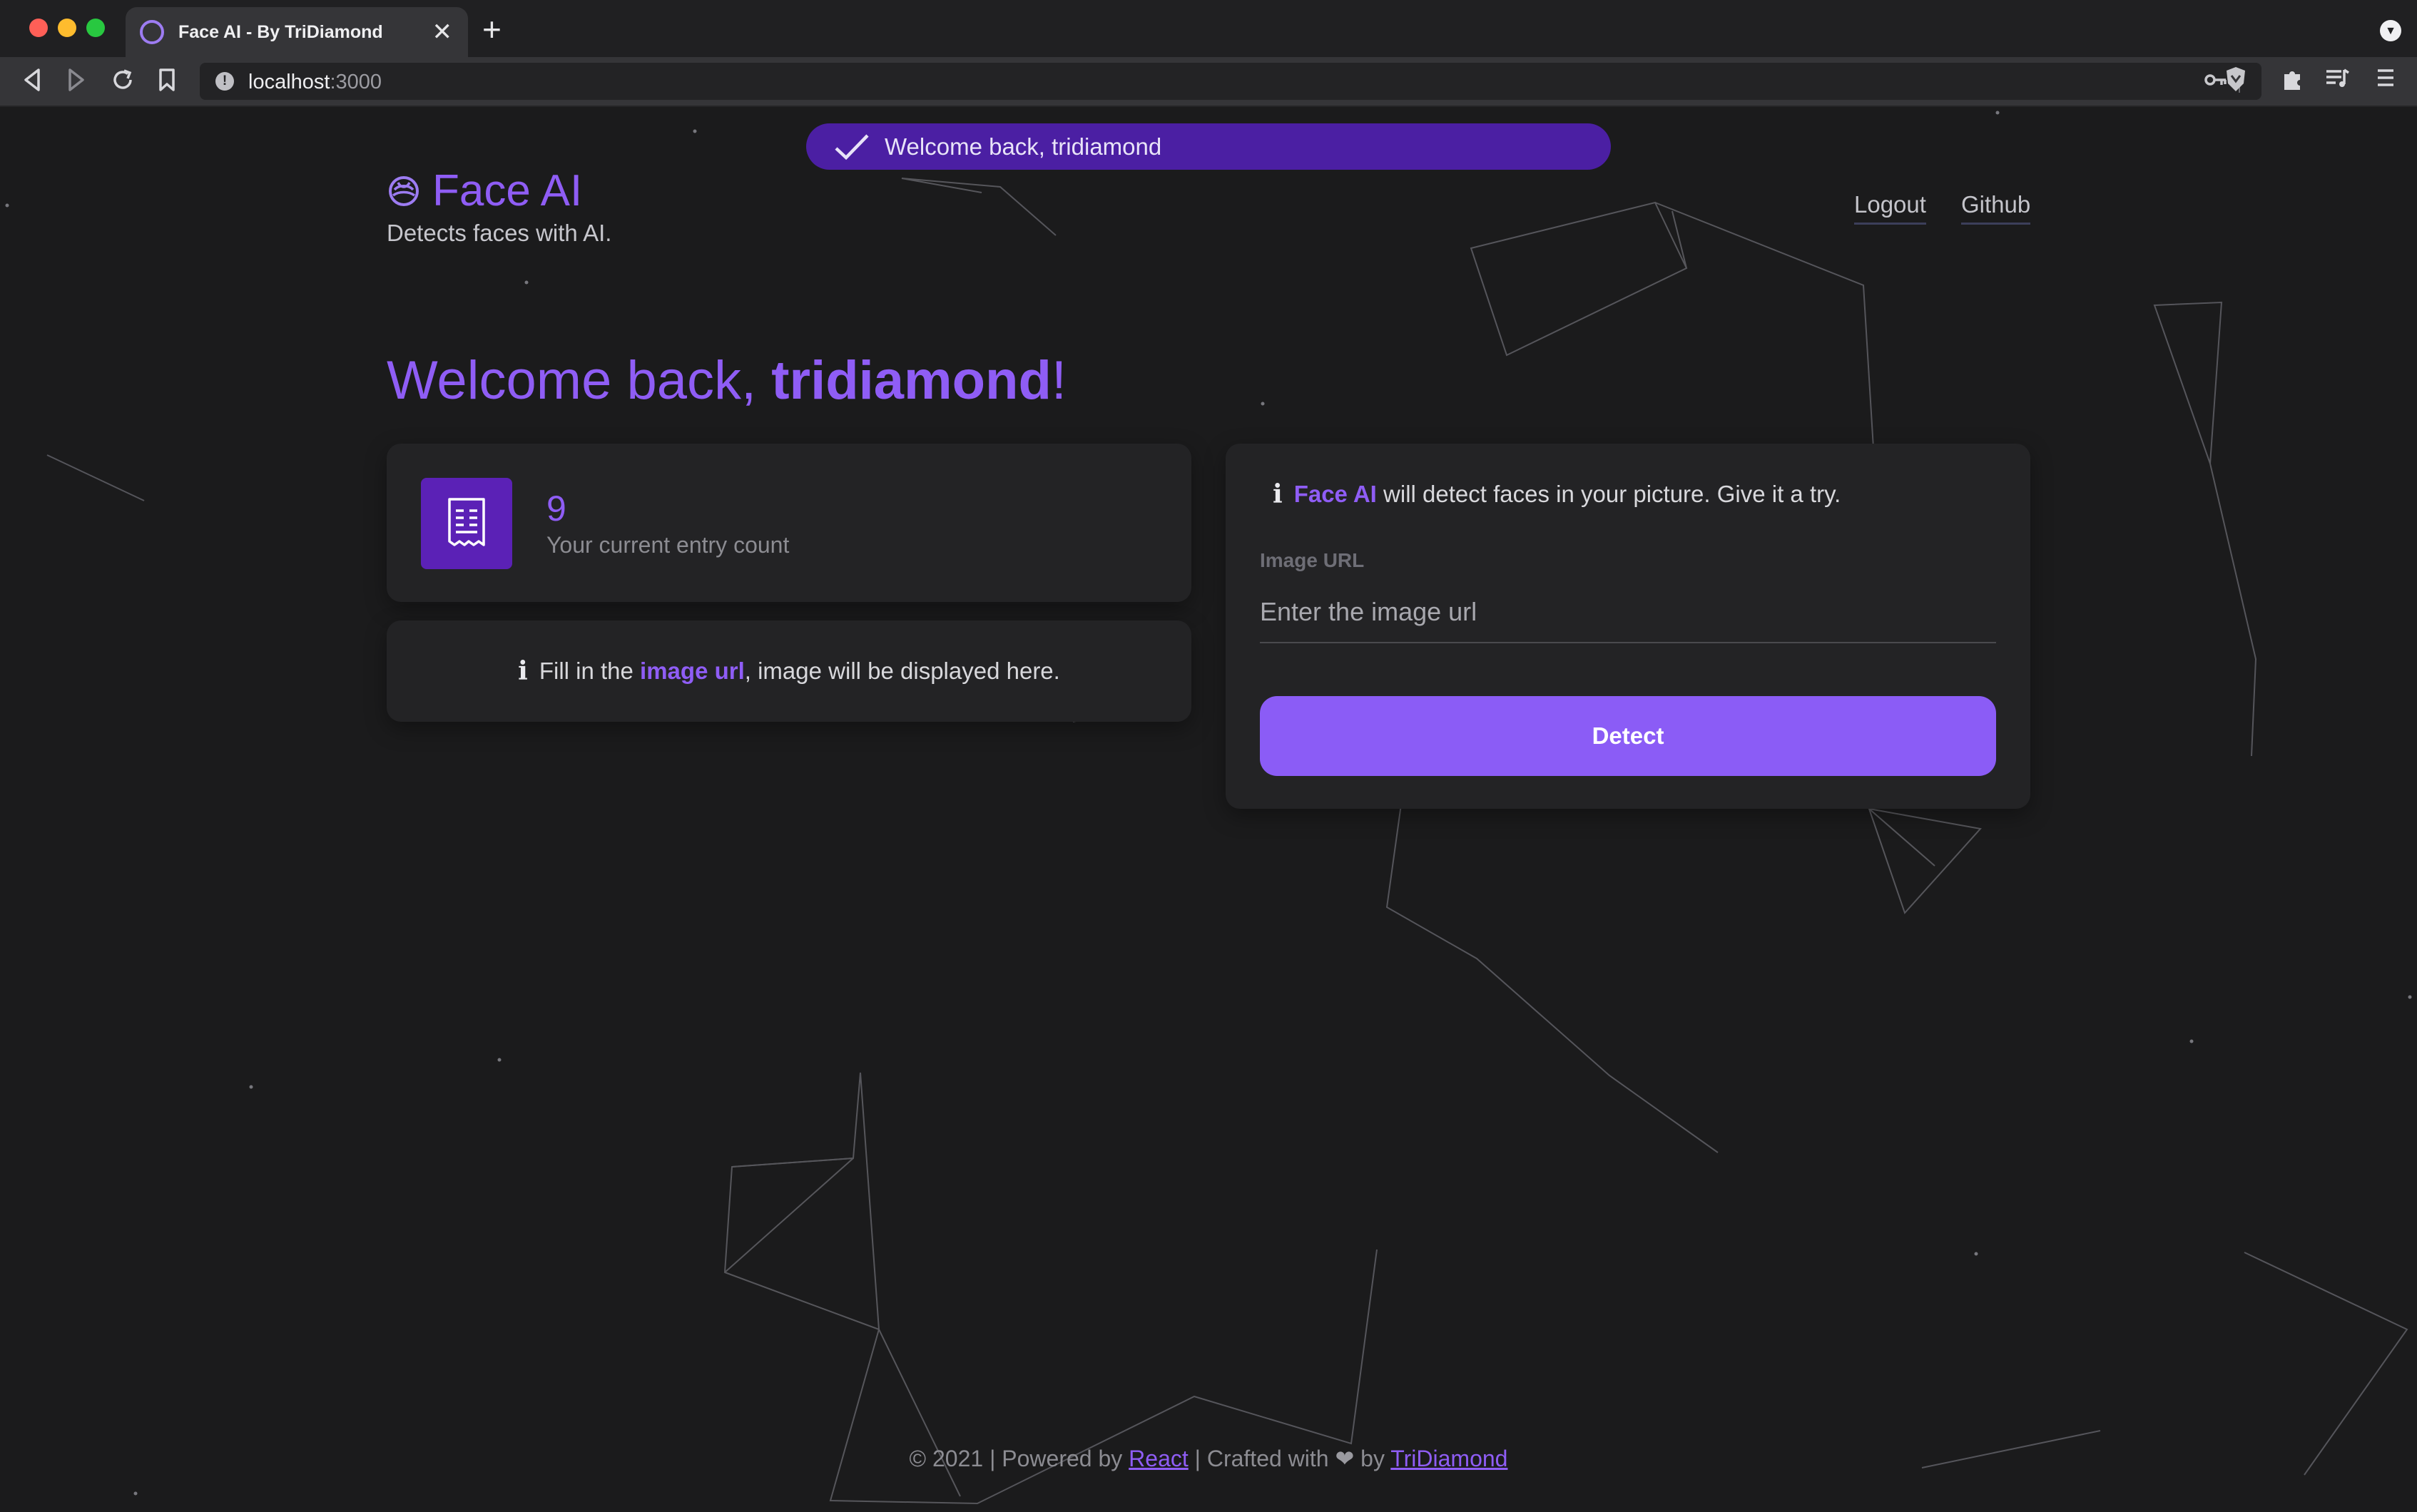  I want to click on entry-count-card: 9 Your current entry count, so click(789, 523).